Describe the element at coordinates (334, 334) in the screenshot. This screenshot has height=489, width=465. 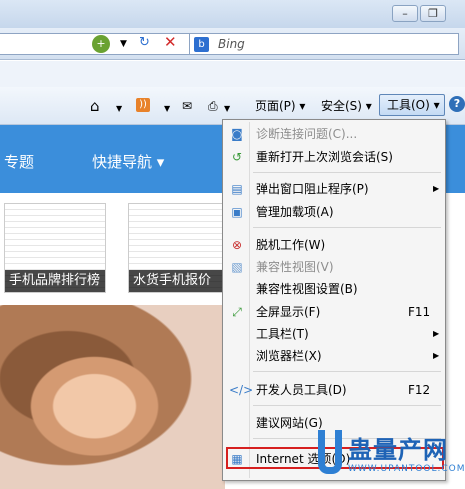
I see `menu-item-toolbars: 工具栏(T) ▶` at that location.